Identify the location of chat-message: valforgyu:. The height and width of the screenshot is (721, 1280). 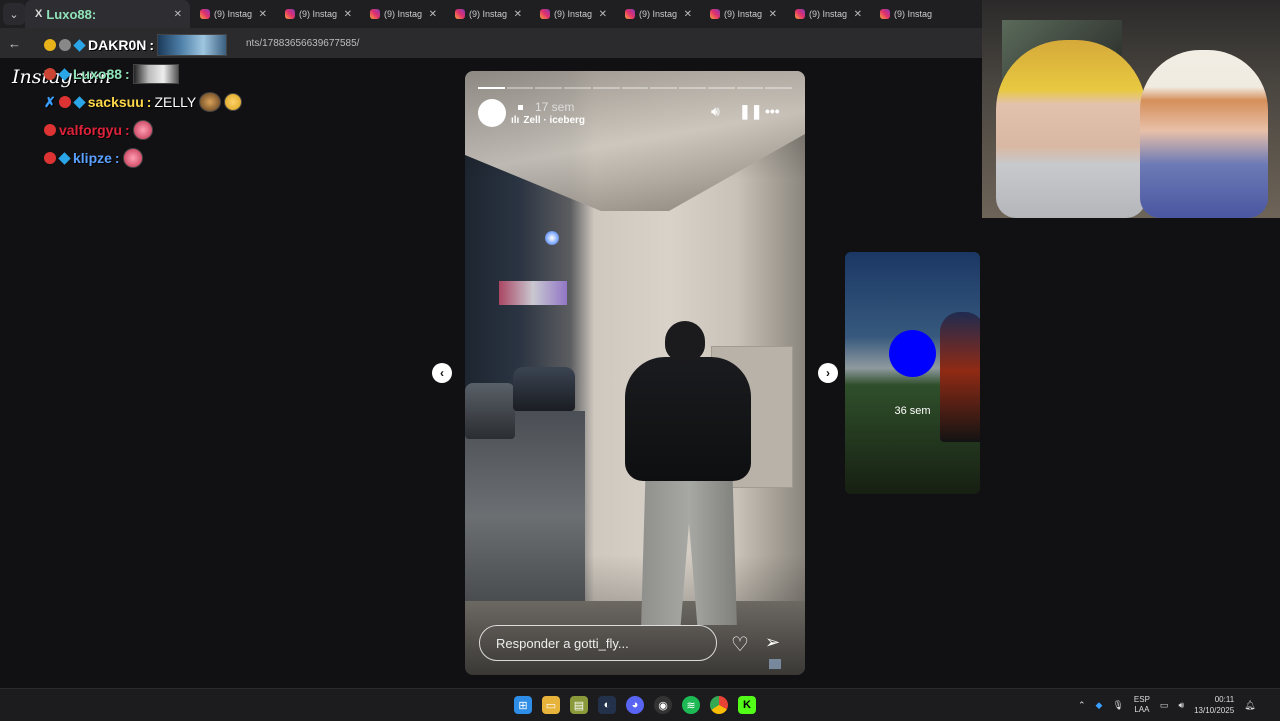
(98, 130).